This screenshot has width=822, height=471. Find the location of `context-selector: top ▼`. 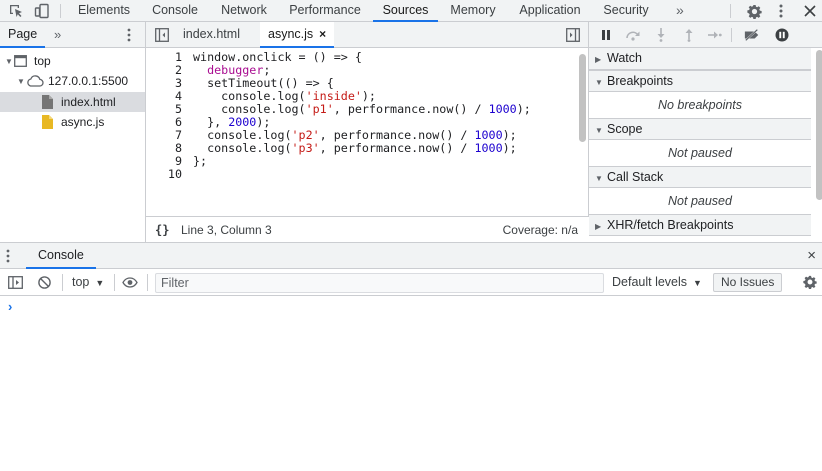

context-selector: top ▼ is located at coordinates (88, 283).